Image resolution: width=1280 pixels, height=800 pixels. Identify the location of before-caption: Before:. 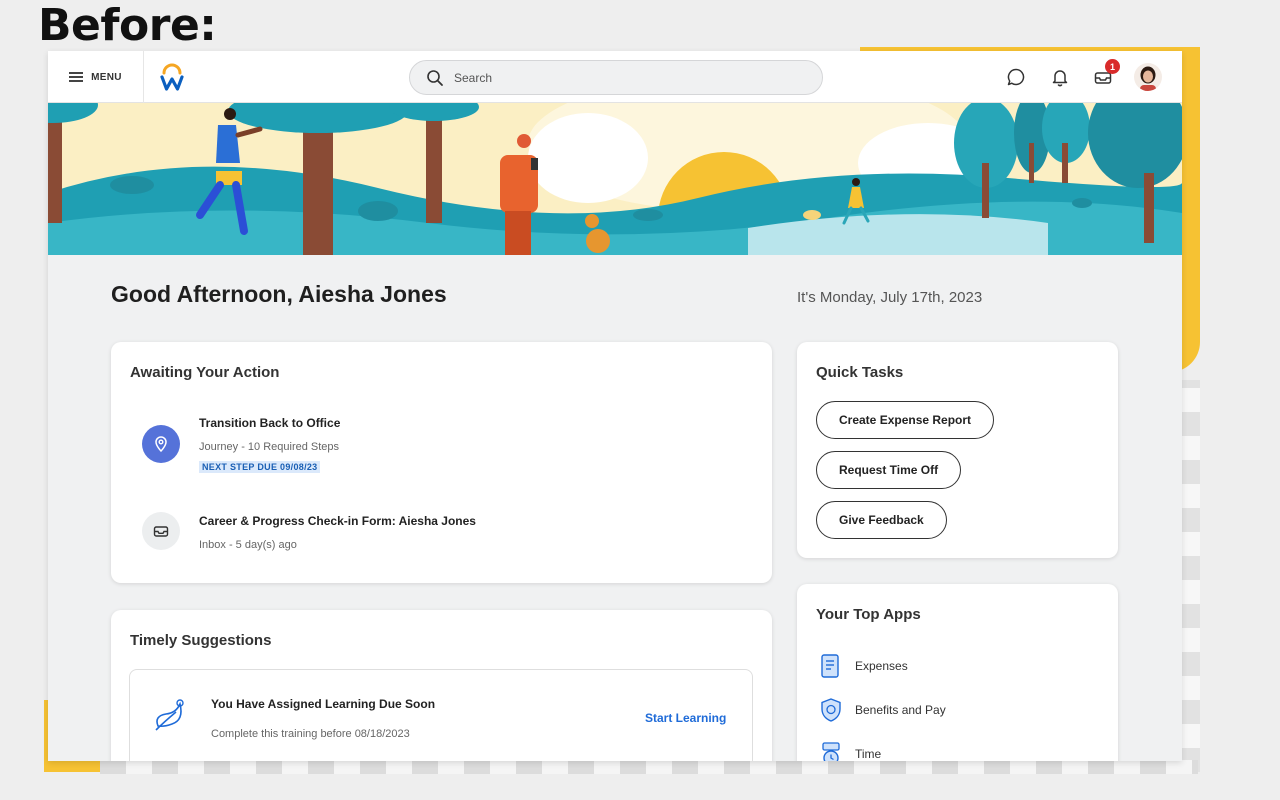
(127, 25).